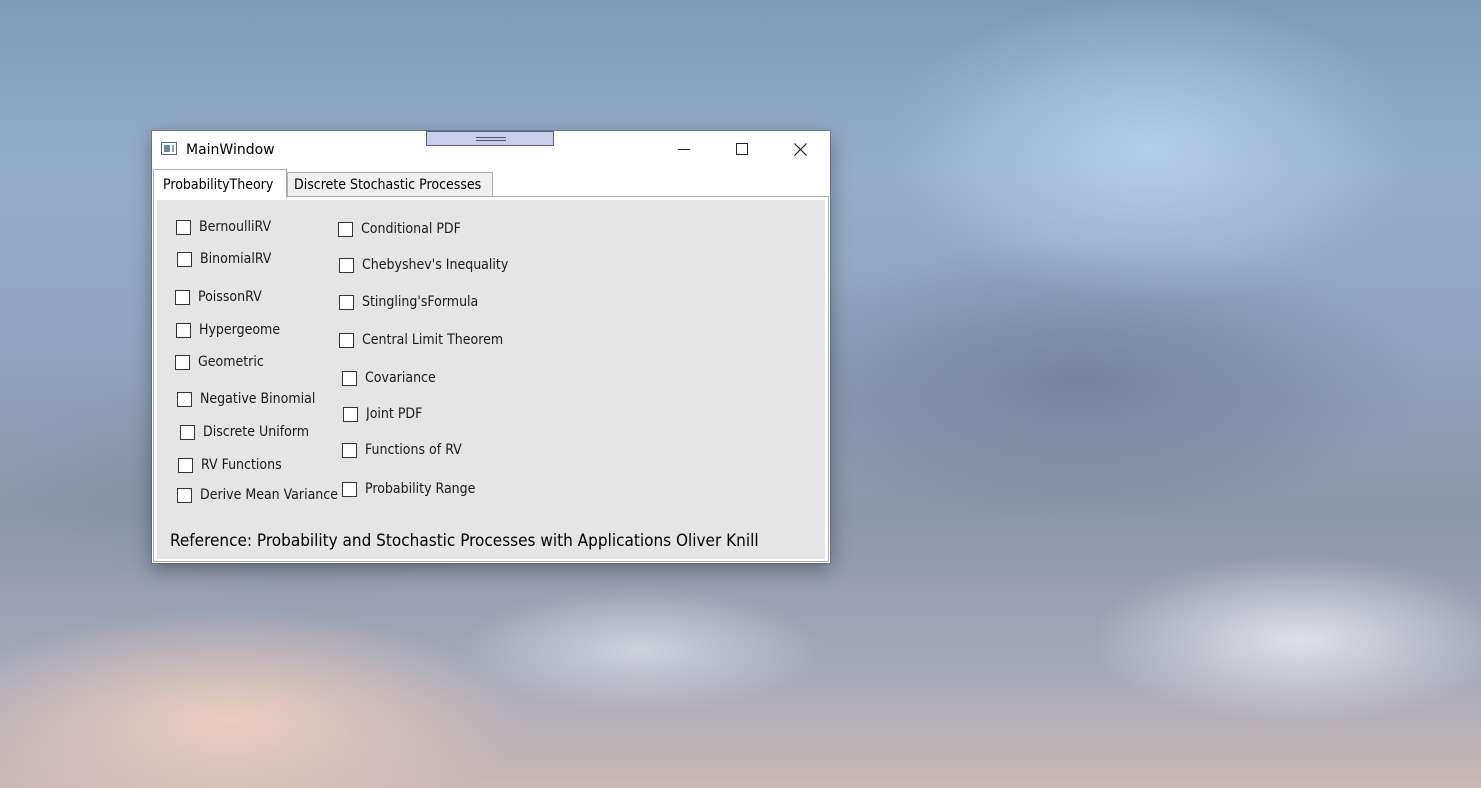 This screenshot has height=788, width=1481. Describe the element at coordinates (420, 302) in the screenshot. I see `checkbox-label: Stingling'sFormula` at that location.